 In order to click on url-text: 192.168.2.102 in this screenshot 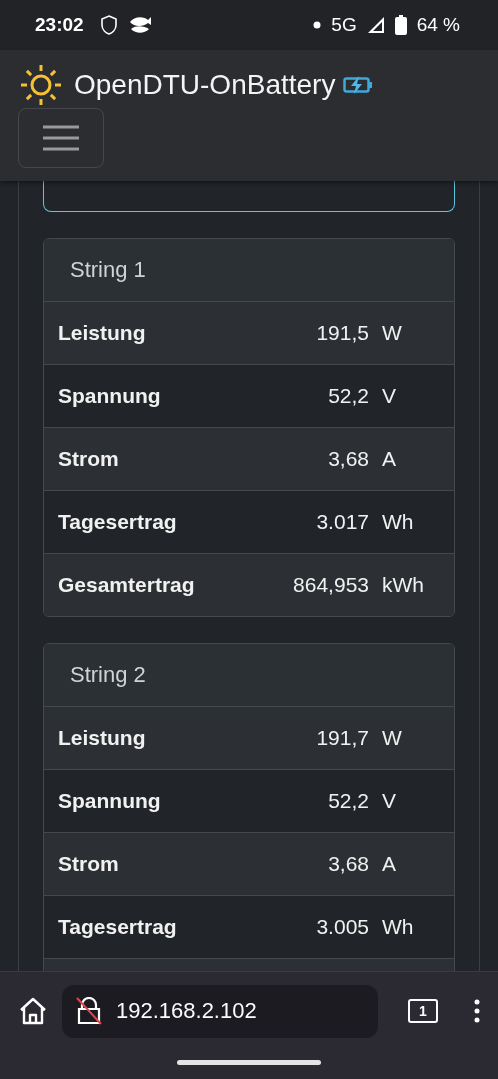, I will do `click(186, 1011)`.